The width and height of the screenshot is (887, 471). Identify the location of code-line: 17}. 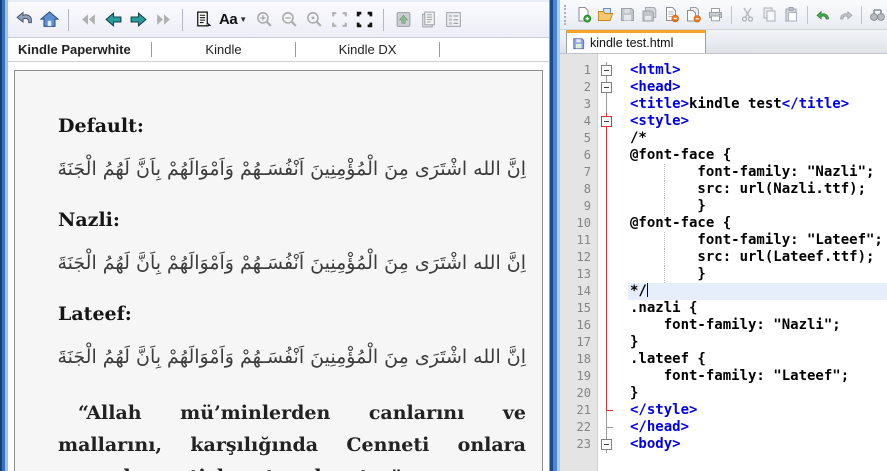
(723, 342).